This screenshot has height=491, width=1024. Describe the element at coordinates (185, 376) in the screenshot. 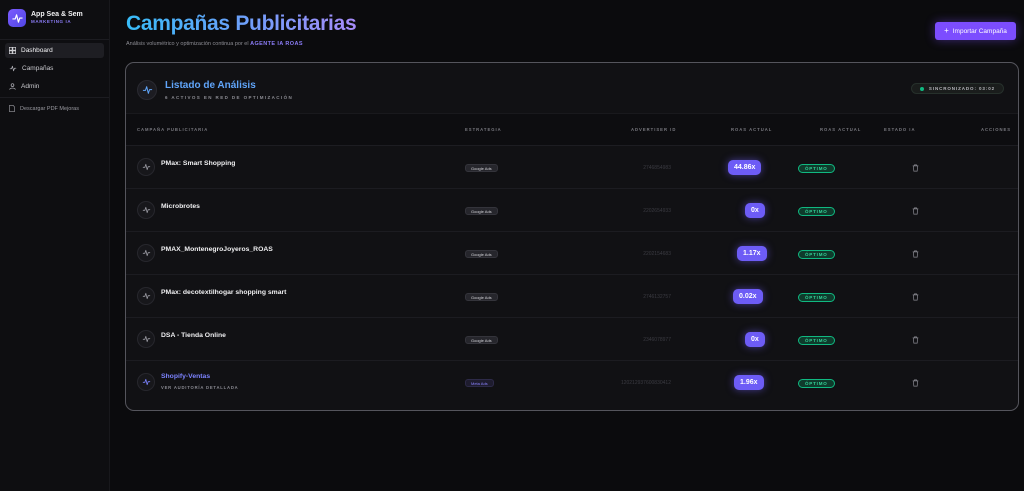

I see `campaign-name: Shopify-Ventas` at that location.